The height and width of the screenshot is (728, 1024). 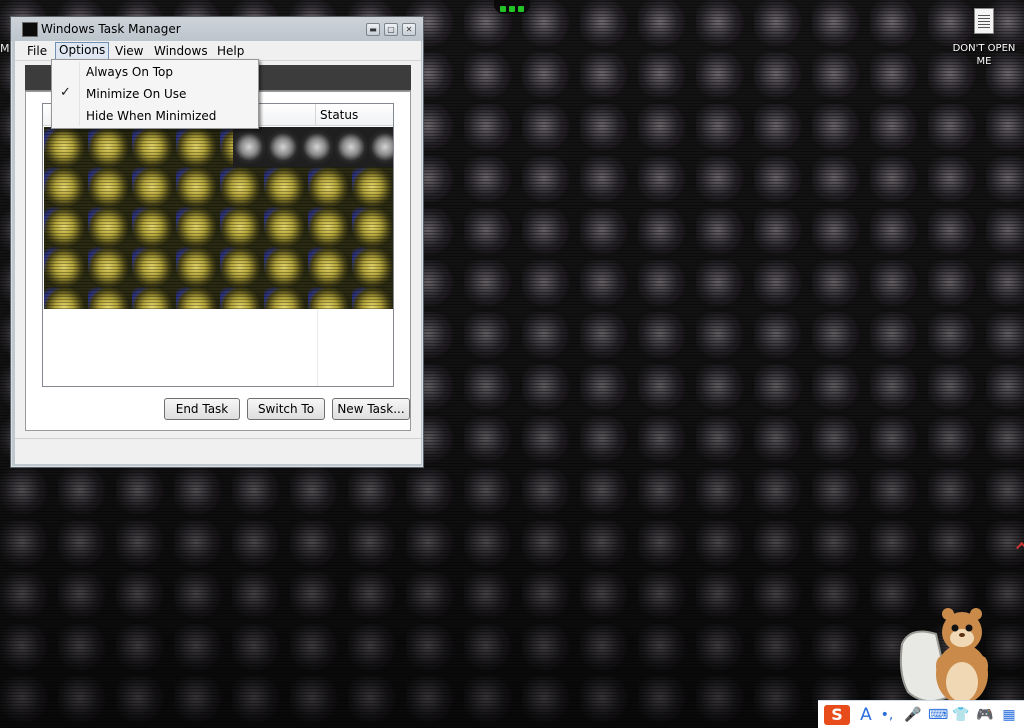 I want to click on menu-item-always-on-top: Always On Top, so click(x=129, y=72).